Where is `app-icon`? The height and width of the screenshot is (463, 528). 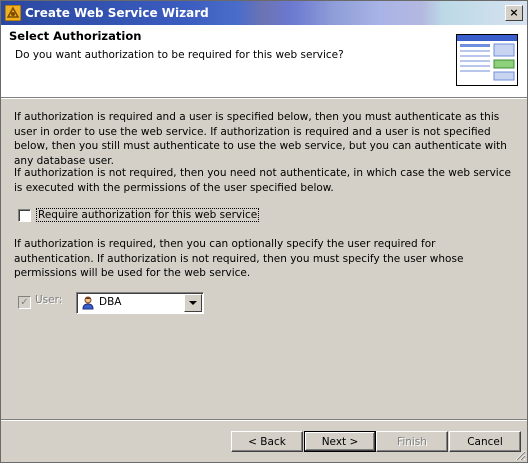
app-icon is located at coordinates (13, 13).